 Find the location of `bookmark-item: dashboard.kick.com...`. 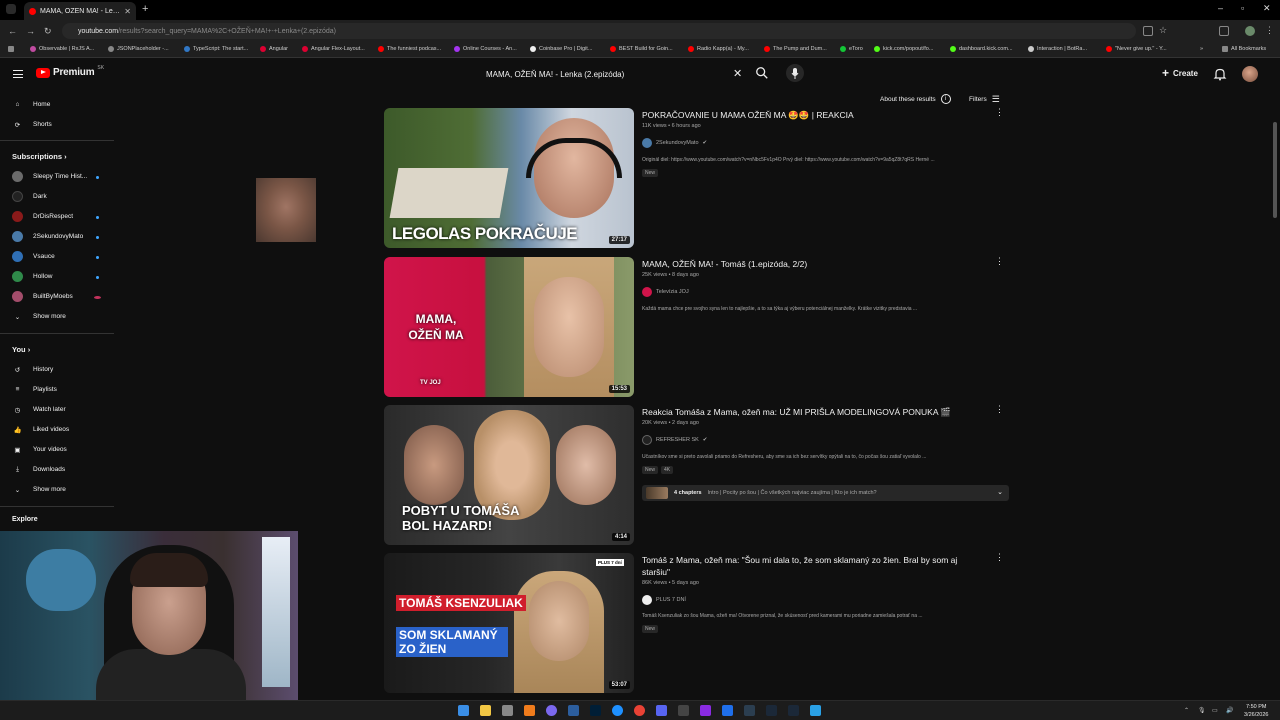

bookmark-item: dashboard.kick.com... is located at coordinates (981, 49).